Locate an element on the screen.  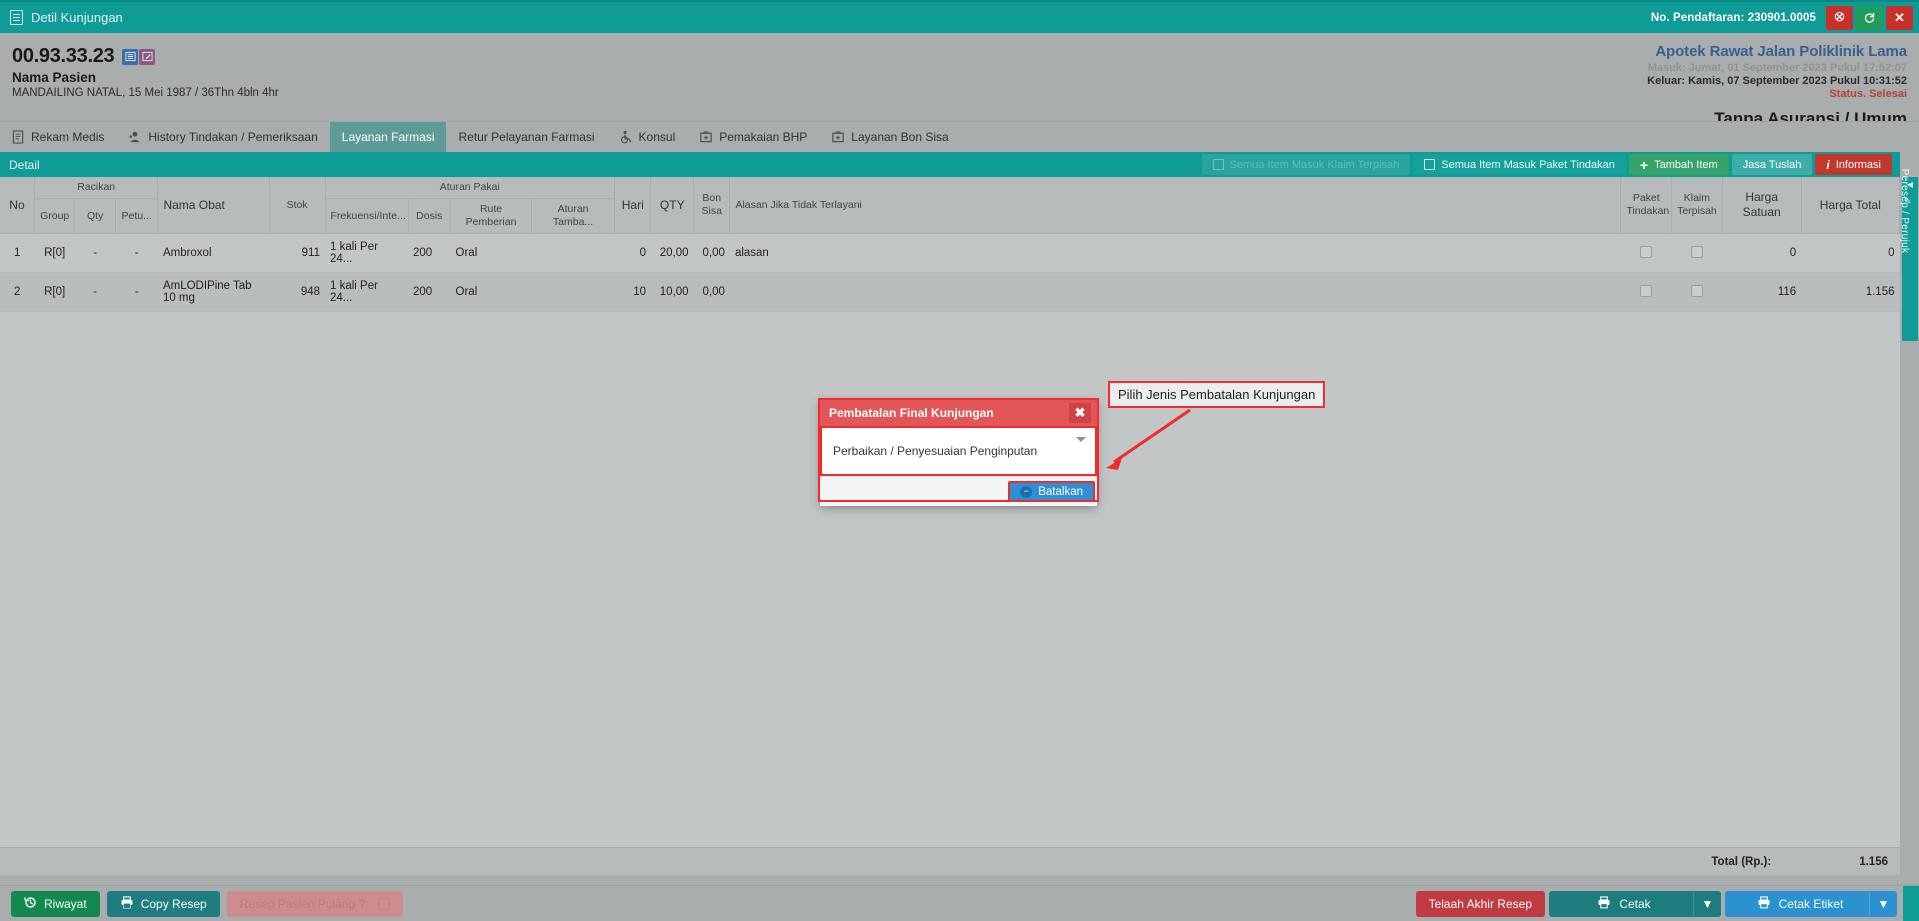
close-icon: ✖ is located at coordinates (1080, 413).